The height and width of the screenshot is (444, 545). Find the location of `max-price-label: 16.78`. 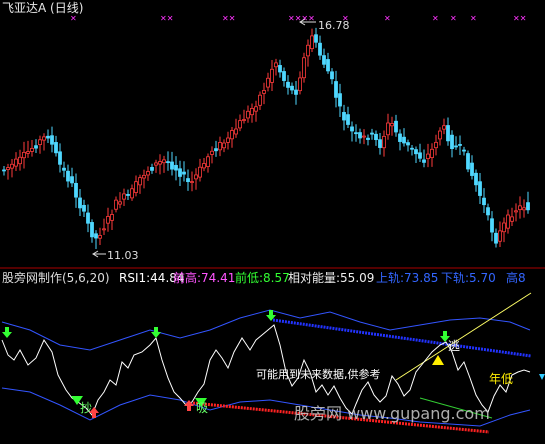

max-price-label: 16.78 is located at coordinates (334, 25).